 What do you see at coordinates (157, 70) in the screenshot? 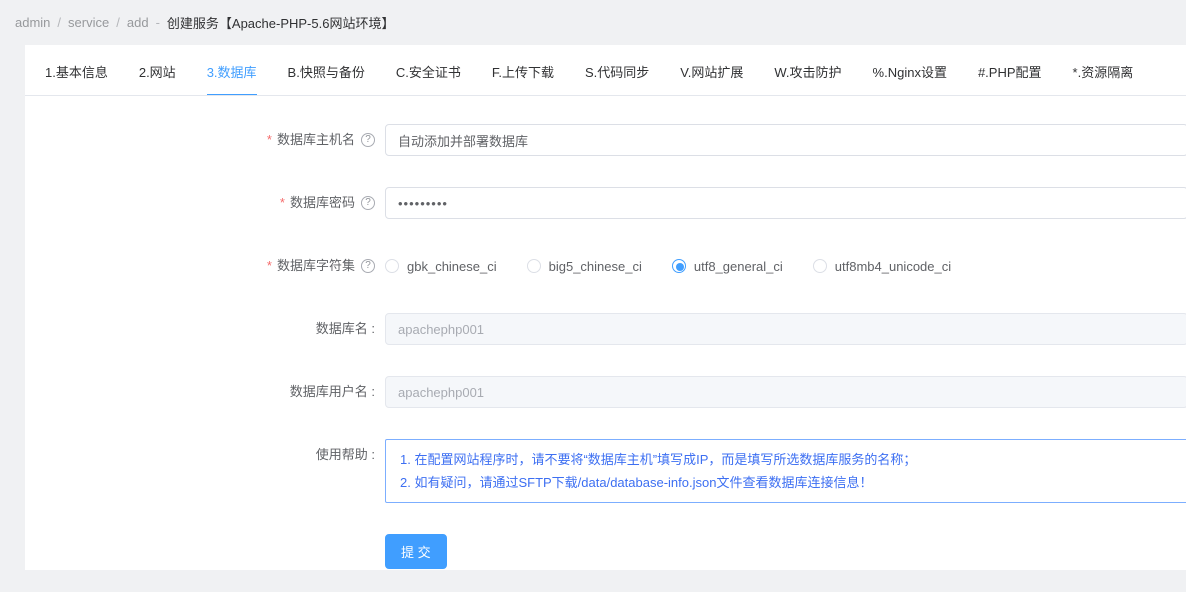
I see `tab-website: 2.网站` at bounding box center [157, 70].